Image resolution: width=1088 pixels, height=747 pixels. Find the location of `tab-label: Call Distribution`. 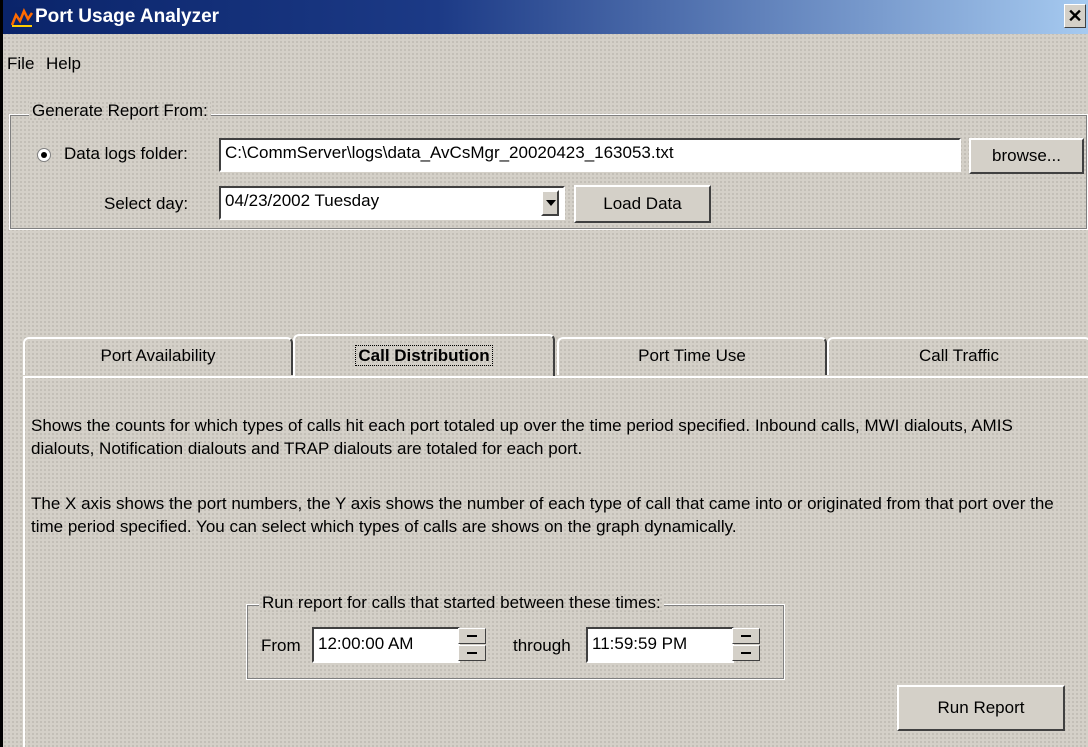

tab-label: Call Distribution is located at coordinates (424, 355).